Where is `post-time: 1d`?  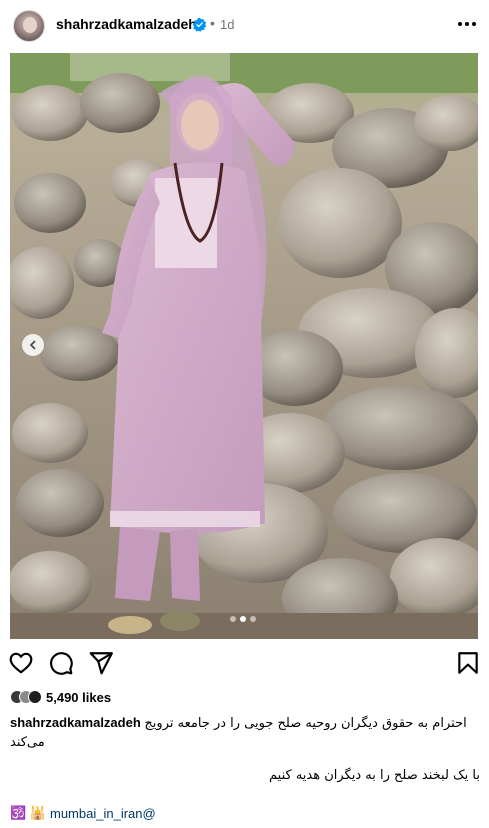
post-time: 1d is located at coordinates (227, 24).